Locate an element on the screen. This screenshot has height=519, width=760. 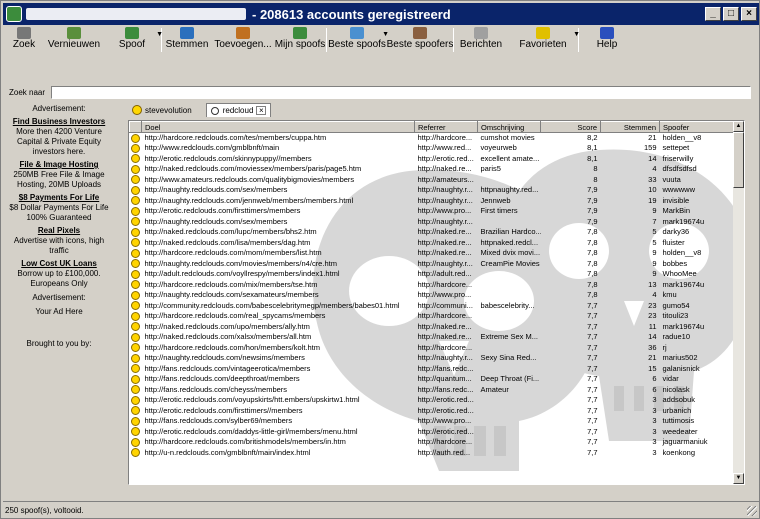
ad-title-link: Low Cost UK Loans is located at coordinates (59, 264).